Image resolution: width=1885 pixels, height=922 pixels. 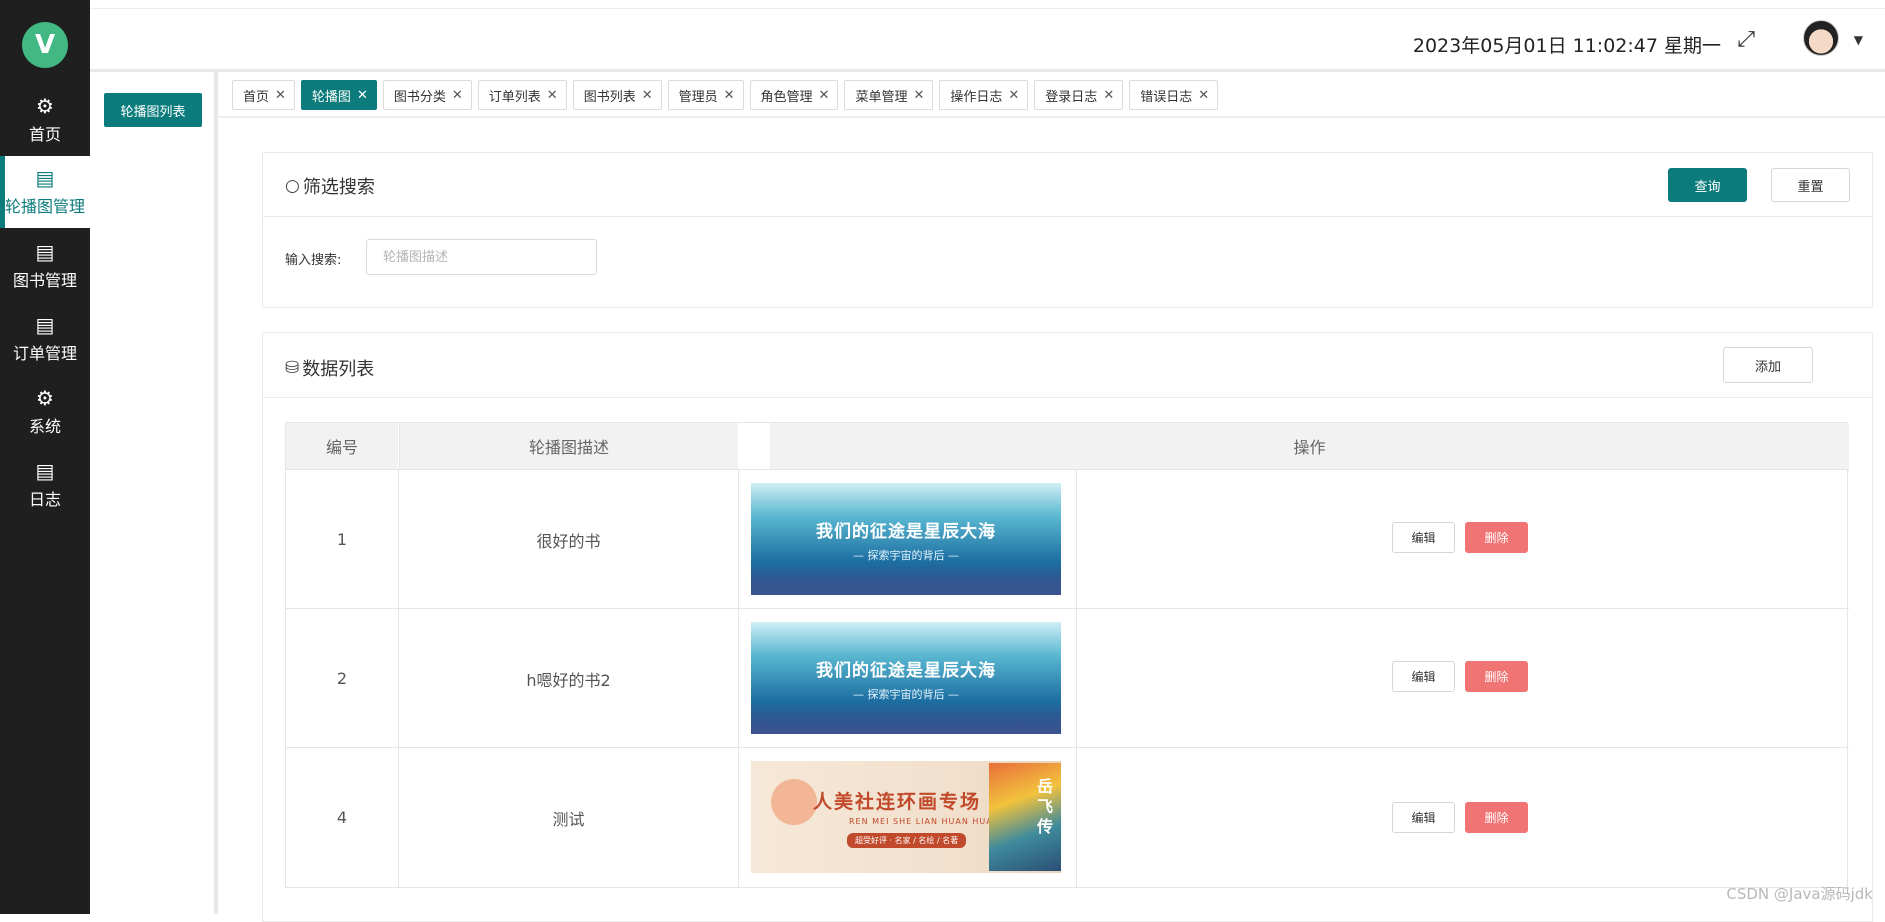 I want to click on submenu-item-carousel-list: 轮播图列表, so click(x=153, y=110).